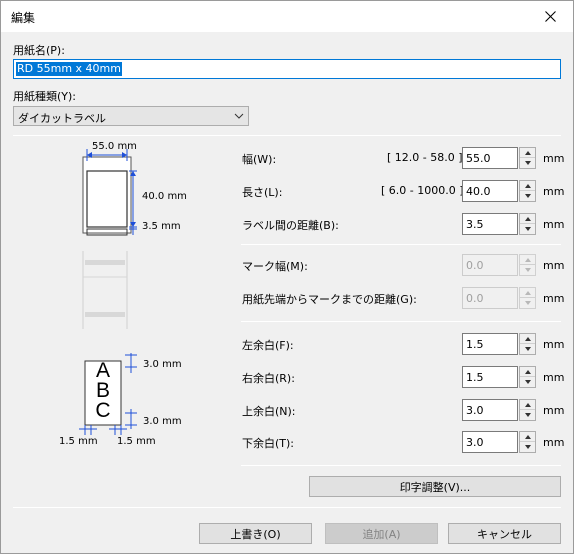 This screenshot has width=574, height=554. What do you see at coordinates (475, 410) in the screenshot?
I see `top-margin-value: 3.0` at bounding box center [475, 410].